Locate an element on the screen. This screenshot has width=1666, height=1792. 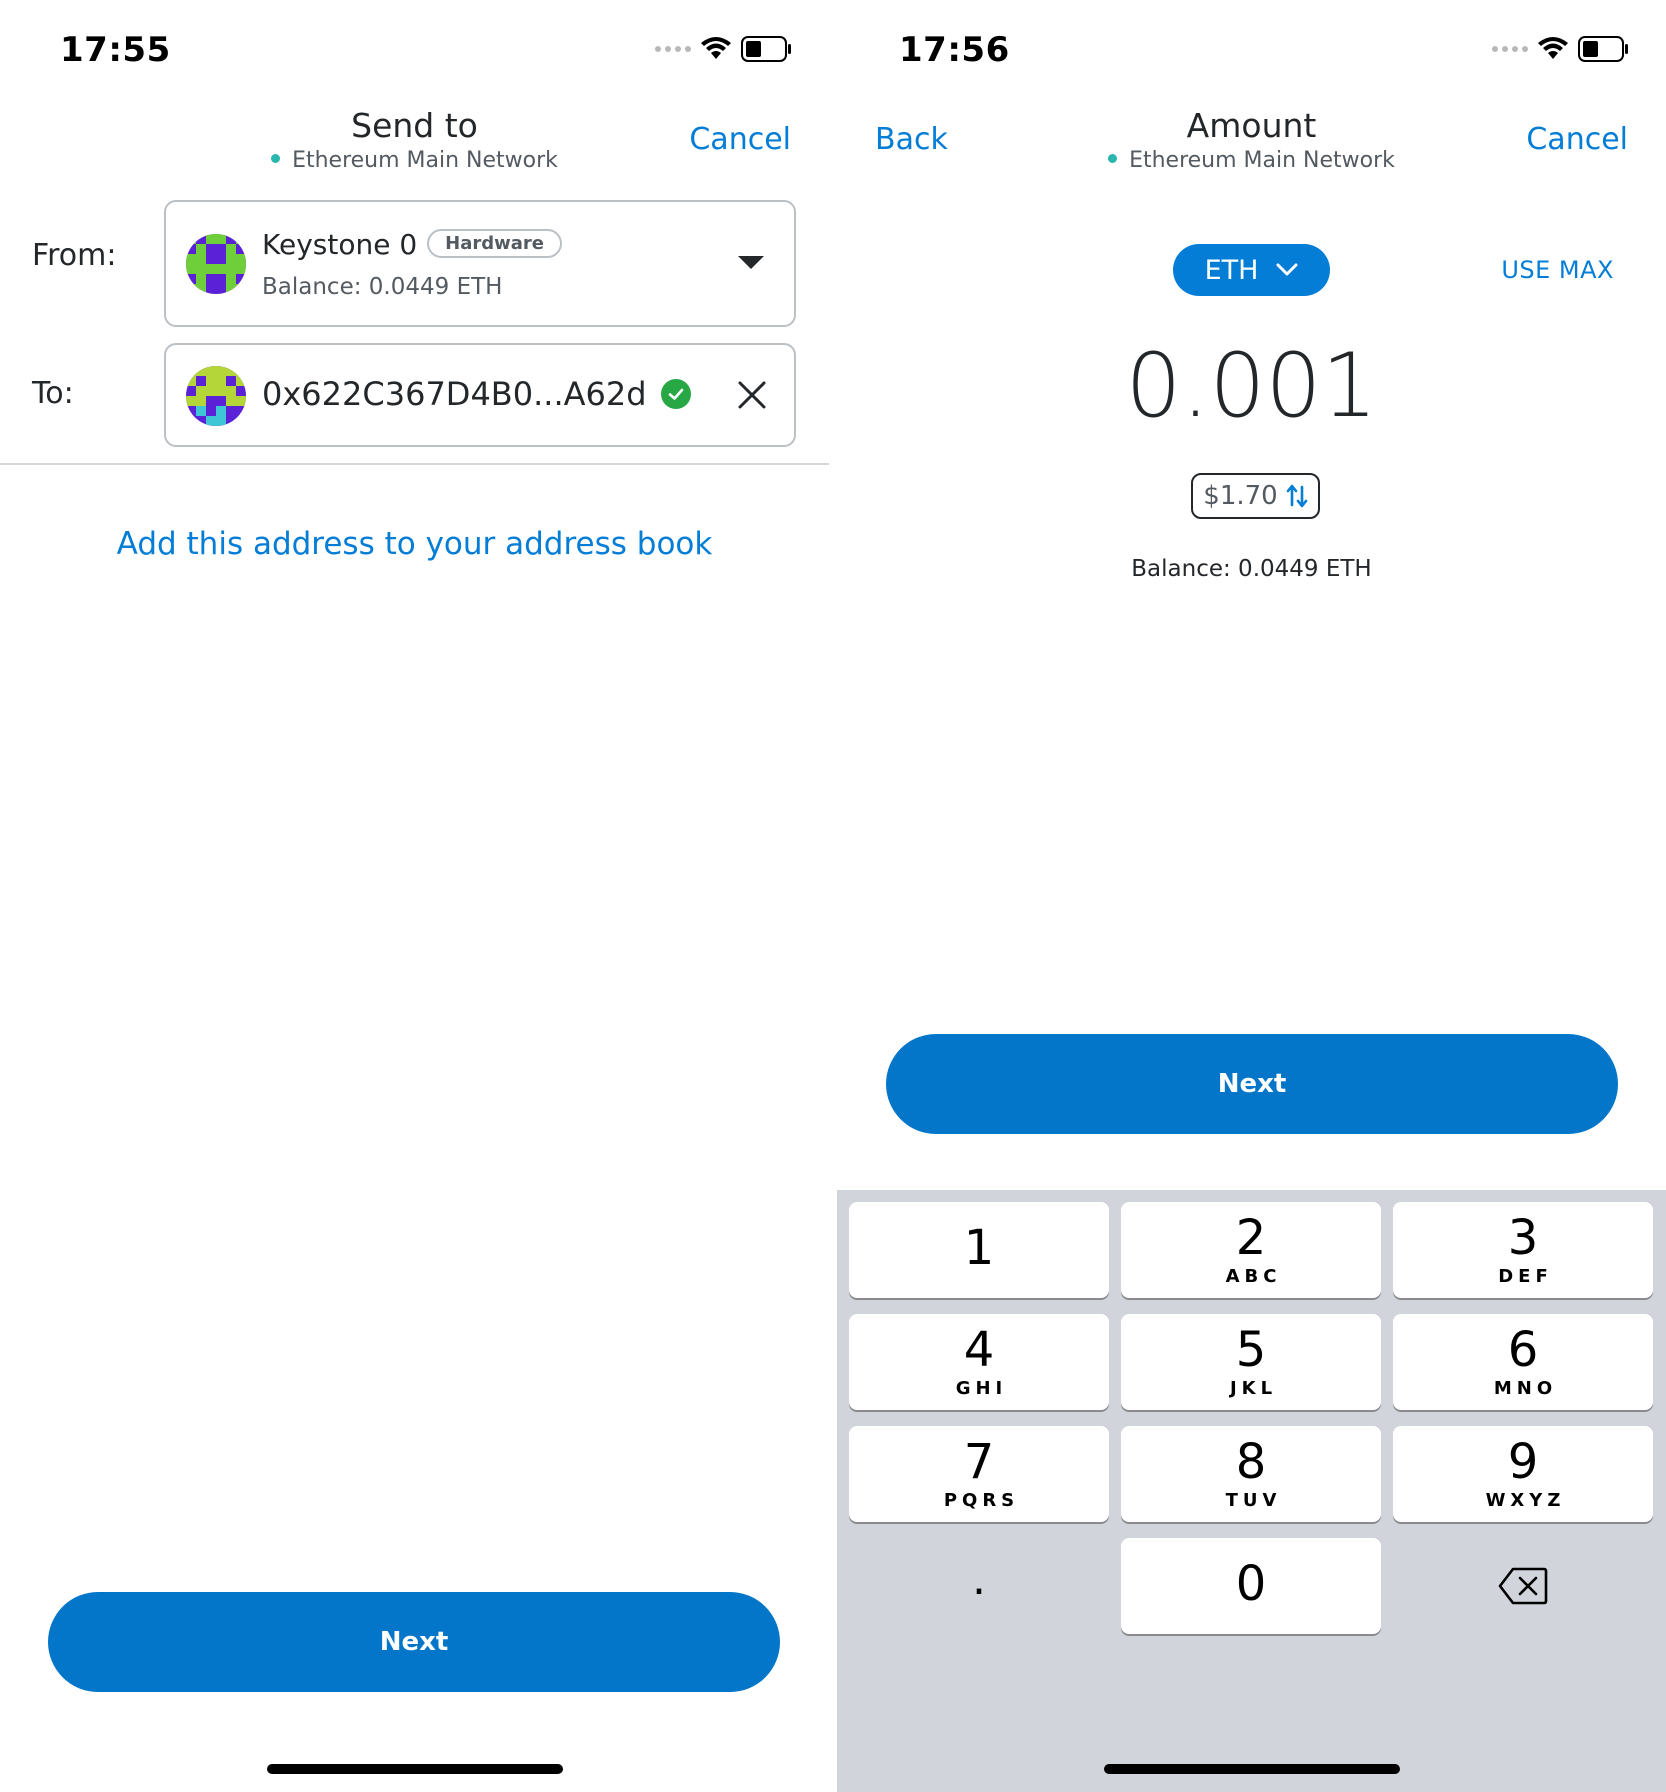
recipient-address: 0x622C367D4B0...A62d is located at coordinates (454, 394).